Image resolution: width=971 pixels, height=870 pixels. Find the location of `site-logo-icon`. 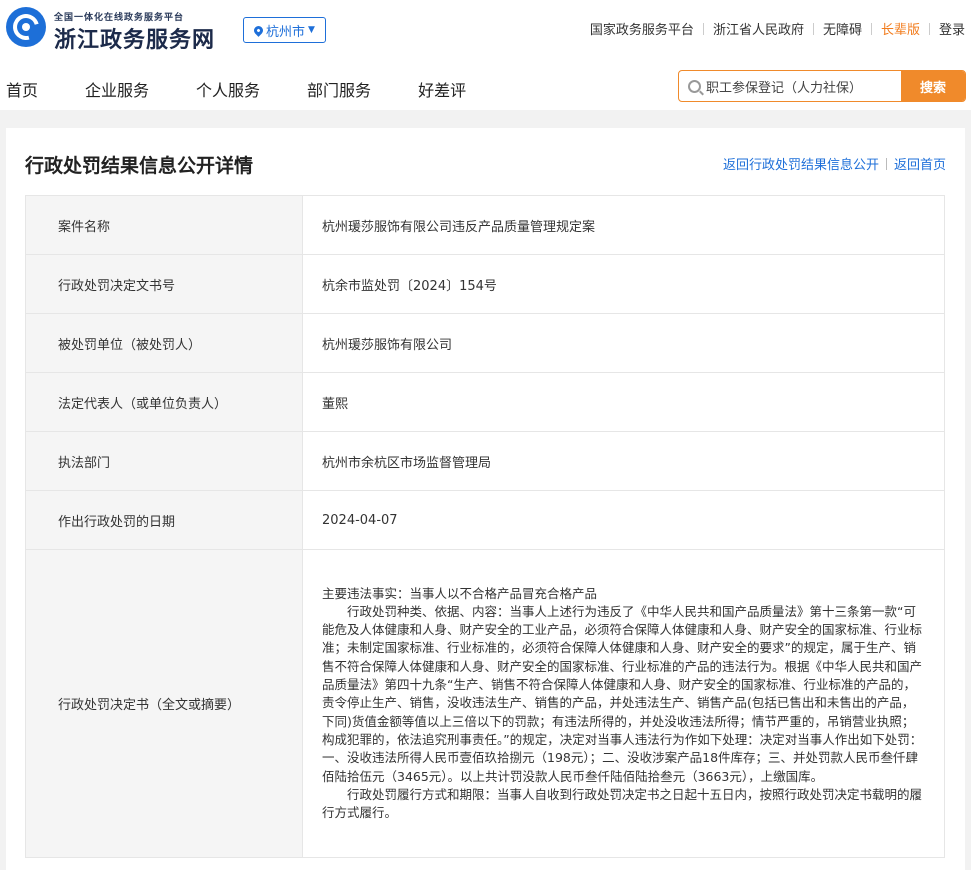

site-logo-icon is located at coordinates (26, 27).